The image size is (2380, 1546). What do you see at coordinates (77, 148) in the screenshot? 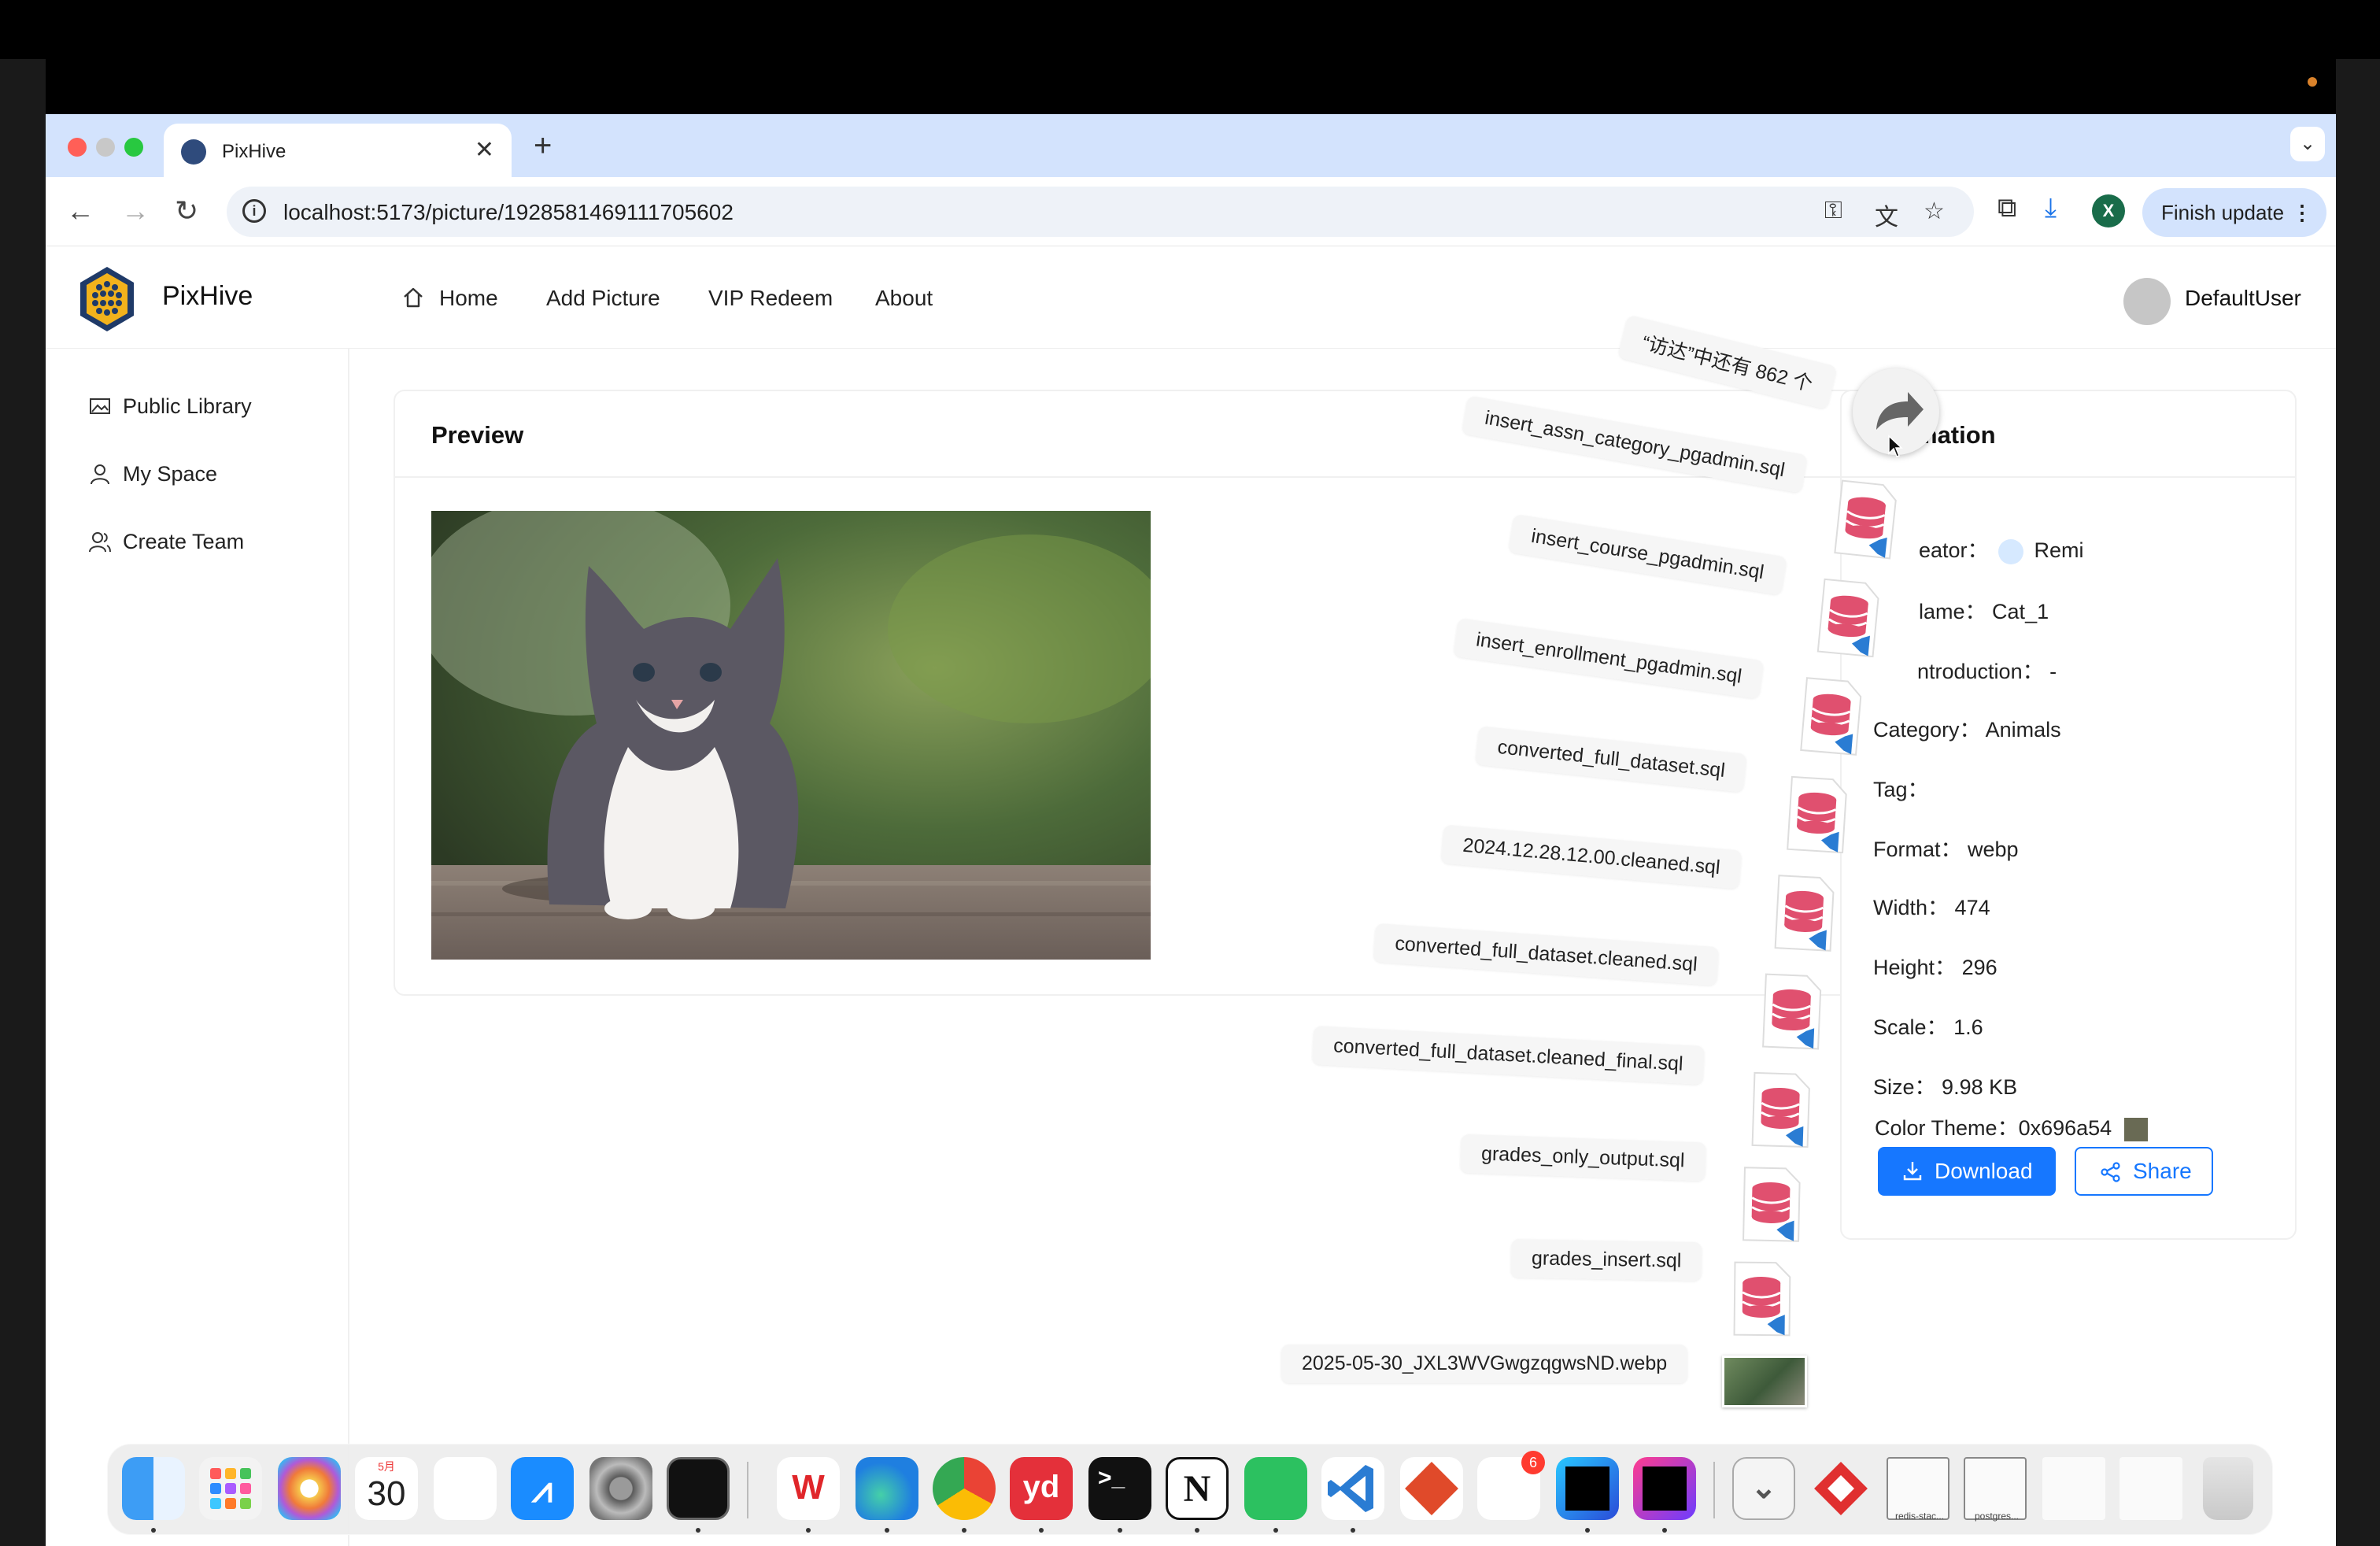
I see `close-window-button` at bounding box center [77, 148].